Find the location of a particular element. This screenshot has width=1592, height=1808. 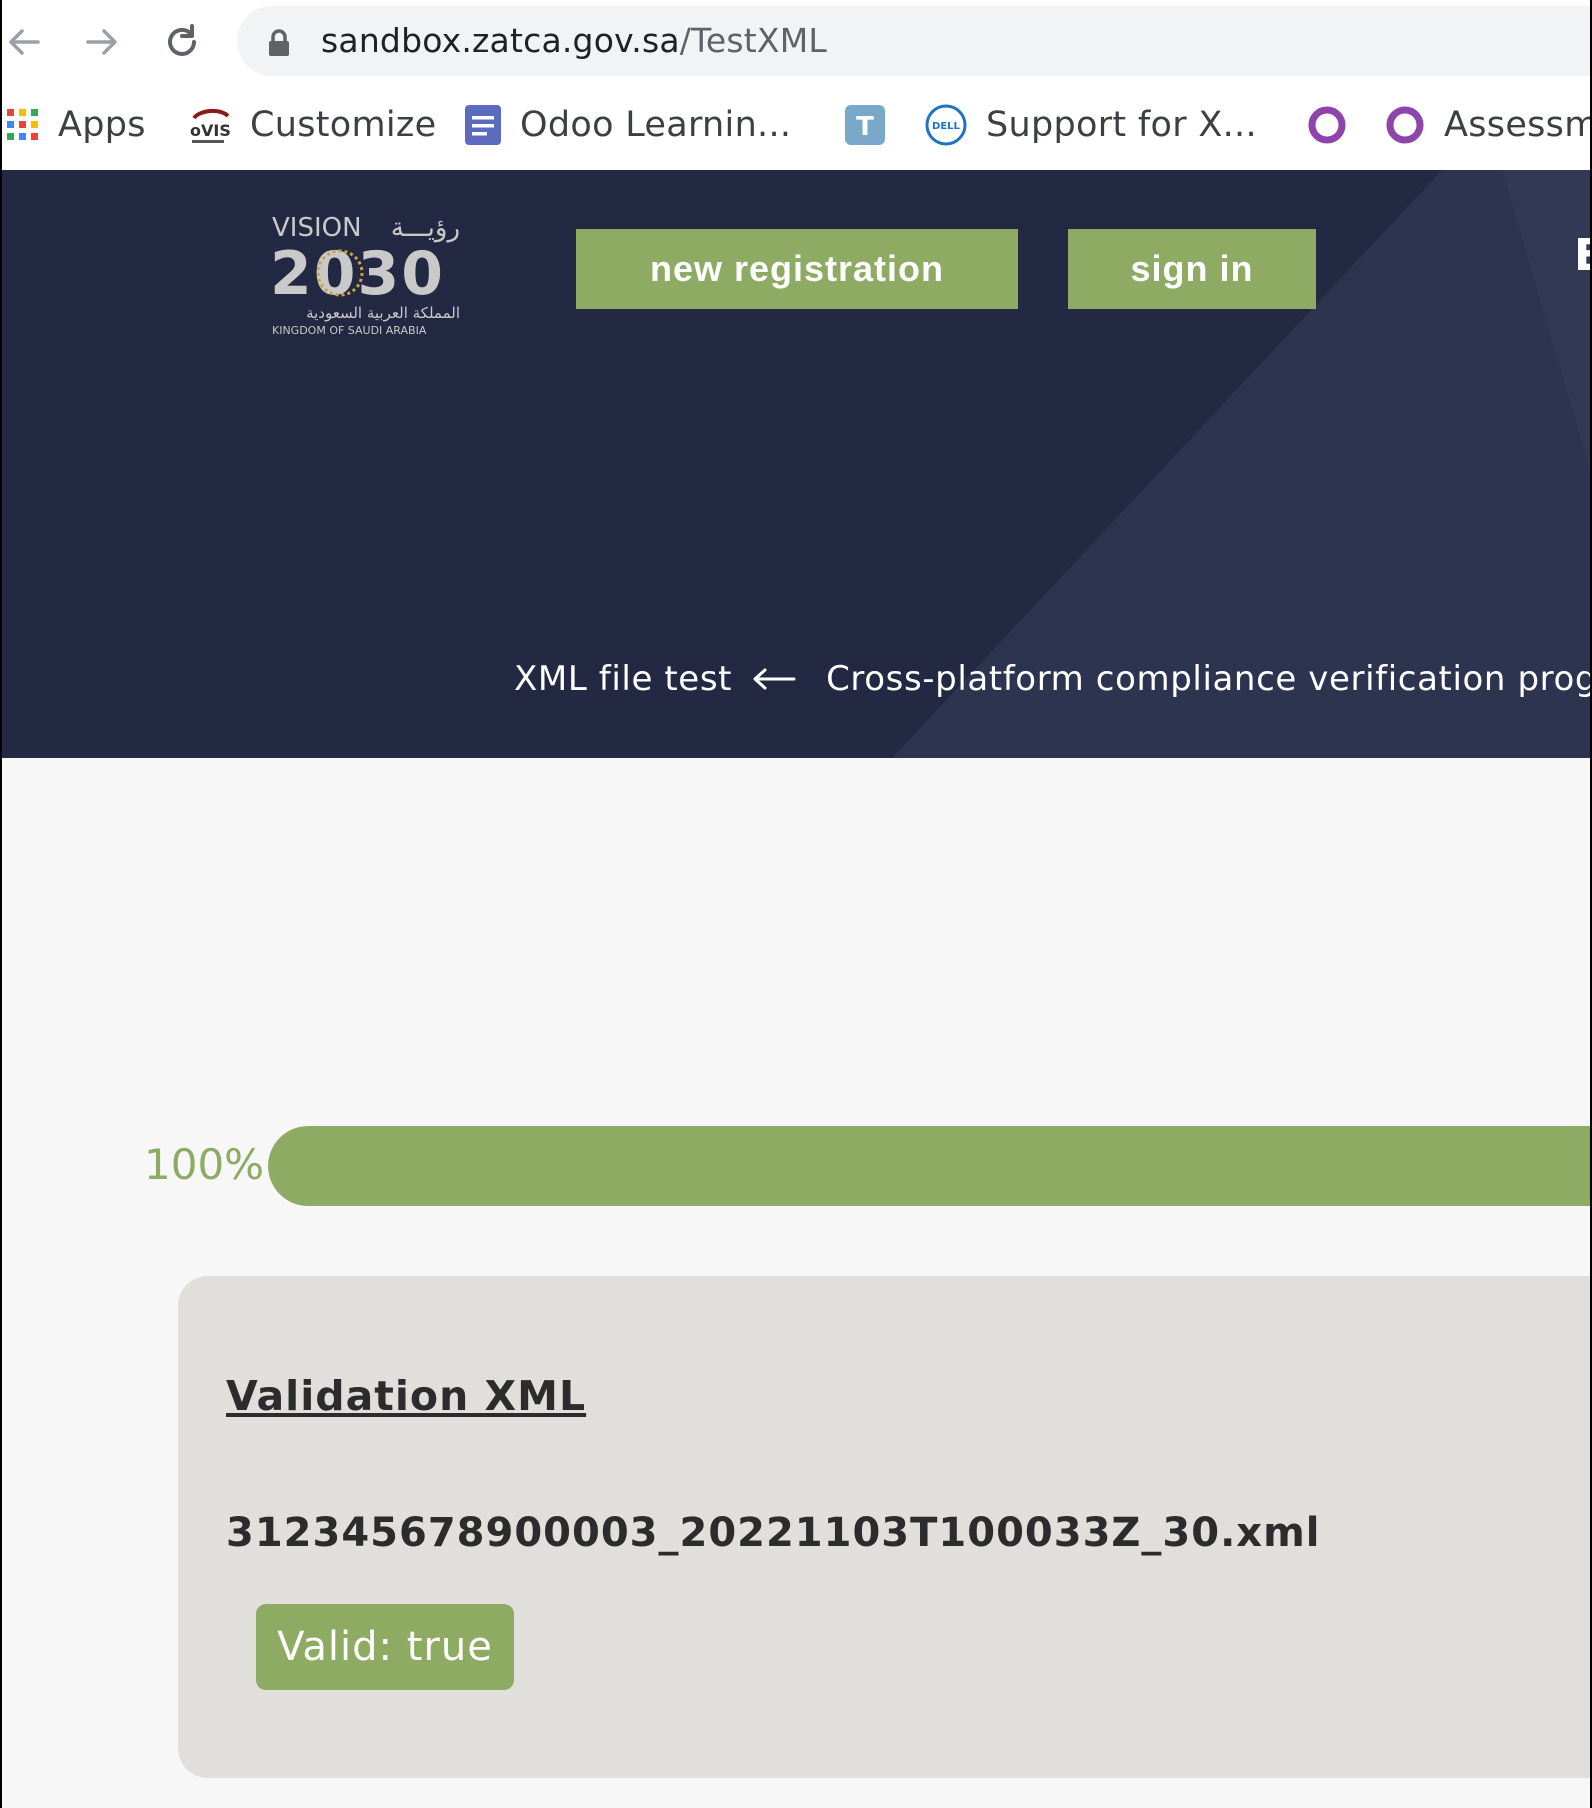

progress-fill is located at coordinates (929, 1166).